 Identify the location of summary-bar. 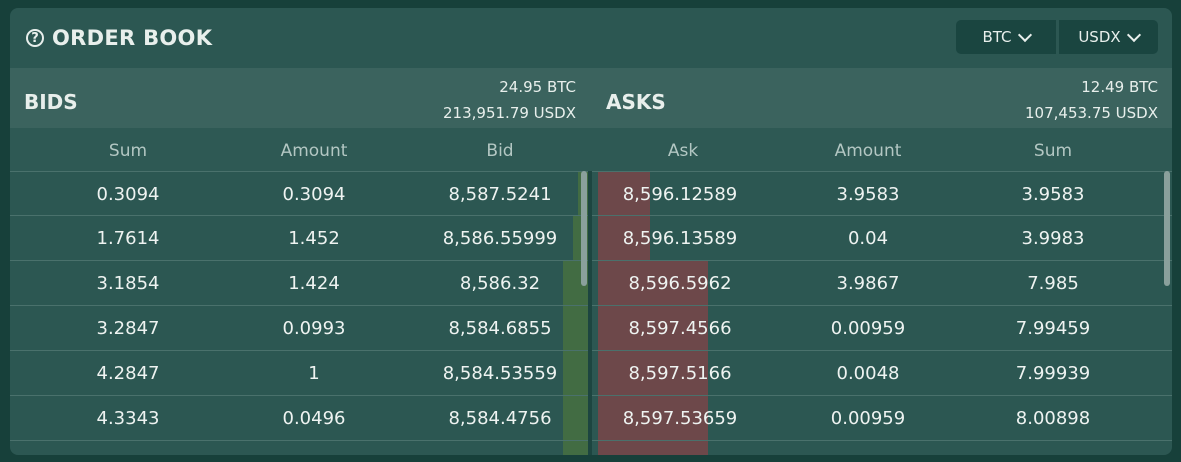
(591, 98).